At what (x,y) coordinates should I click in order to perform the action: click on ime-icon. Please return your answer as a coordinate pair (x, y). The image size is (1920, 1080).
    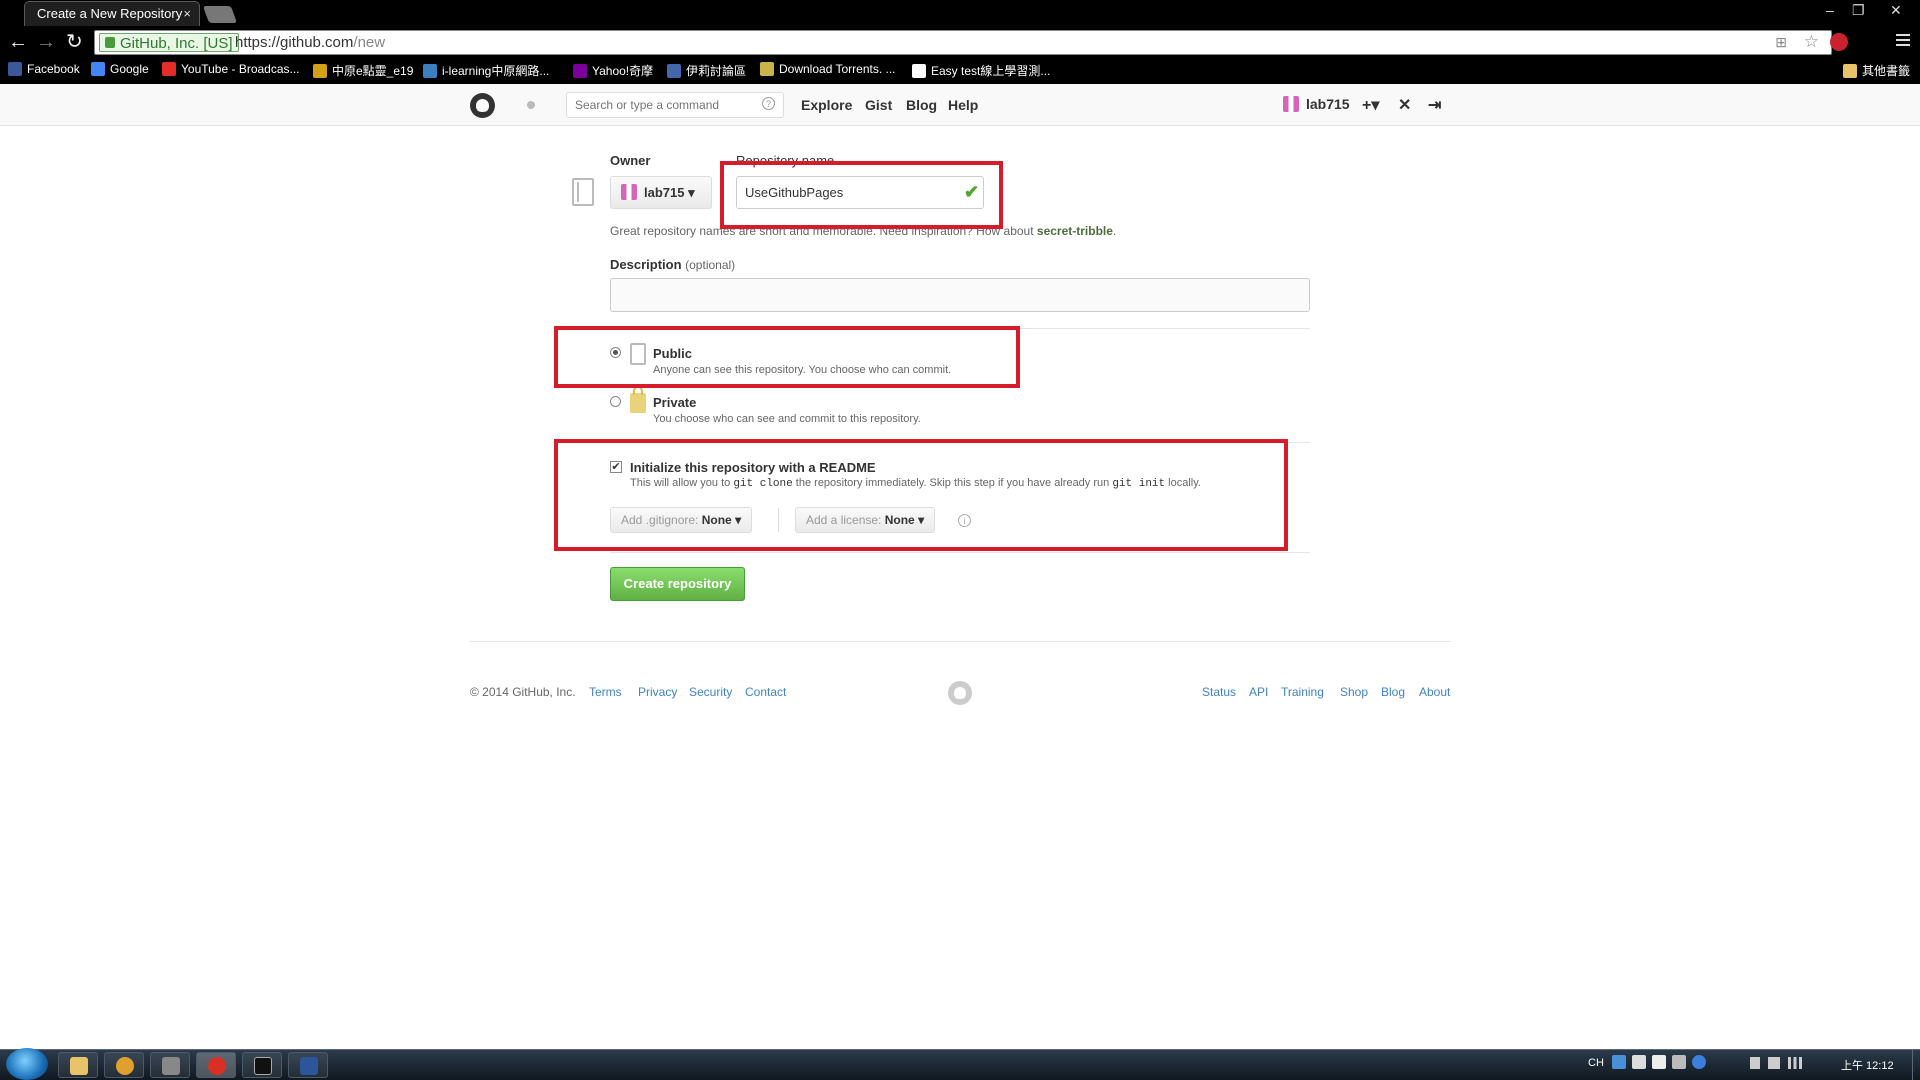
    Looking at the image, I should click on (1619, 1062).